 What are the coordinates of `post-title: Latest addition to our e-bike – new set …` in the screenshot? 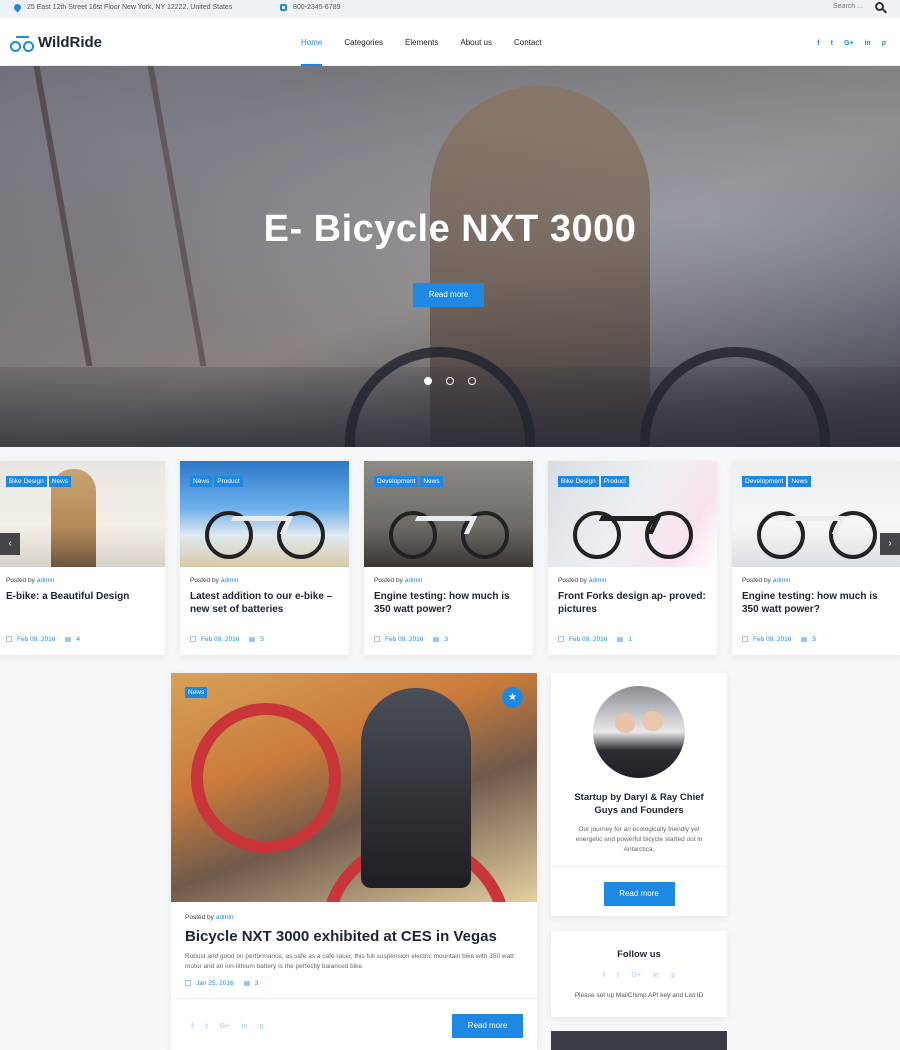 It's located at (264, 610).